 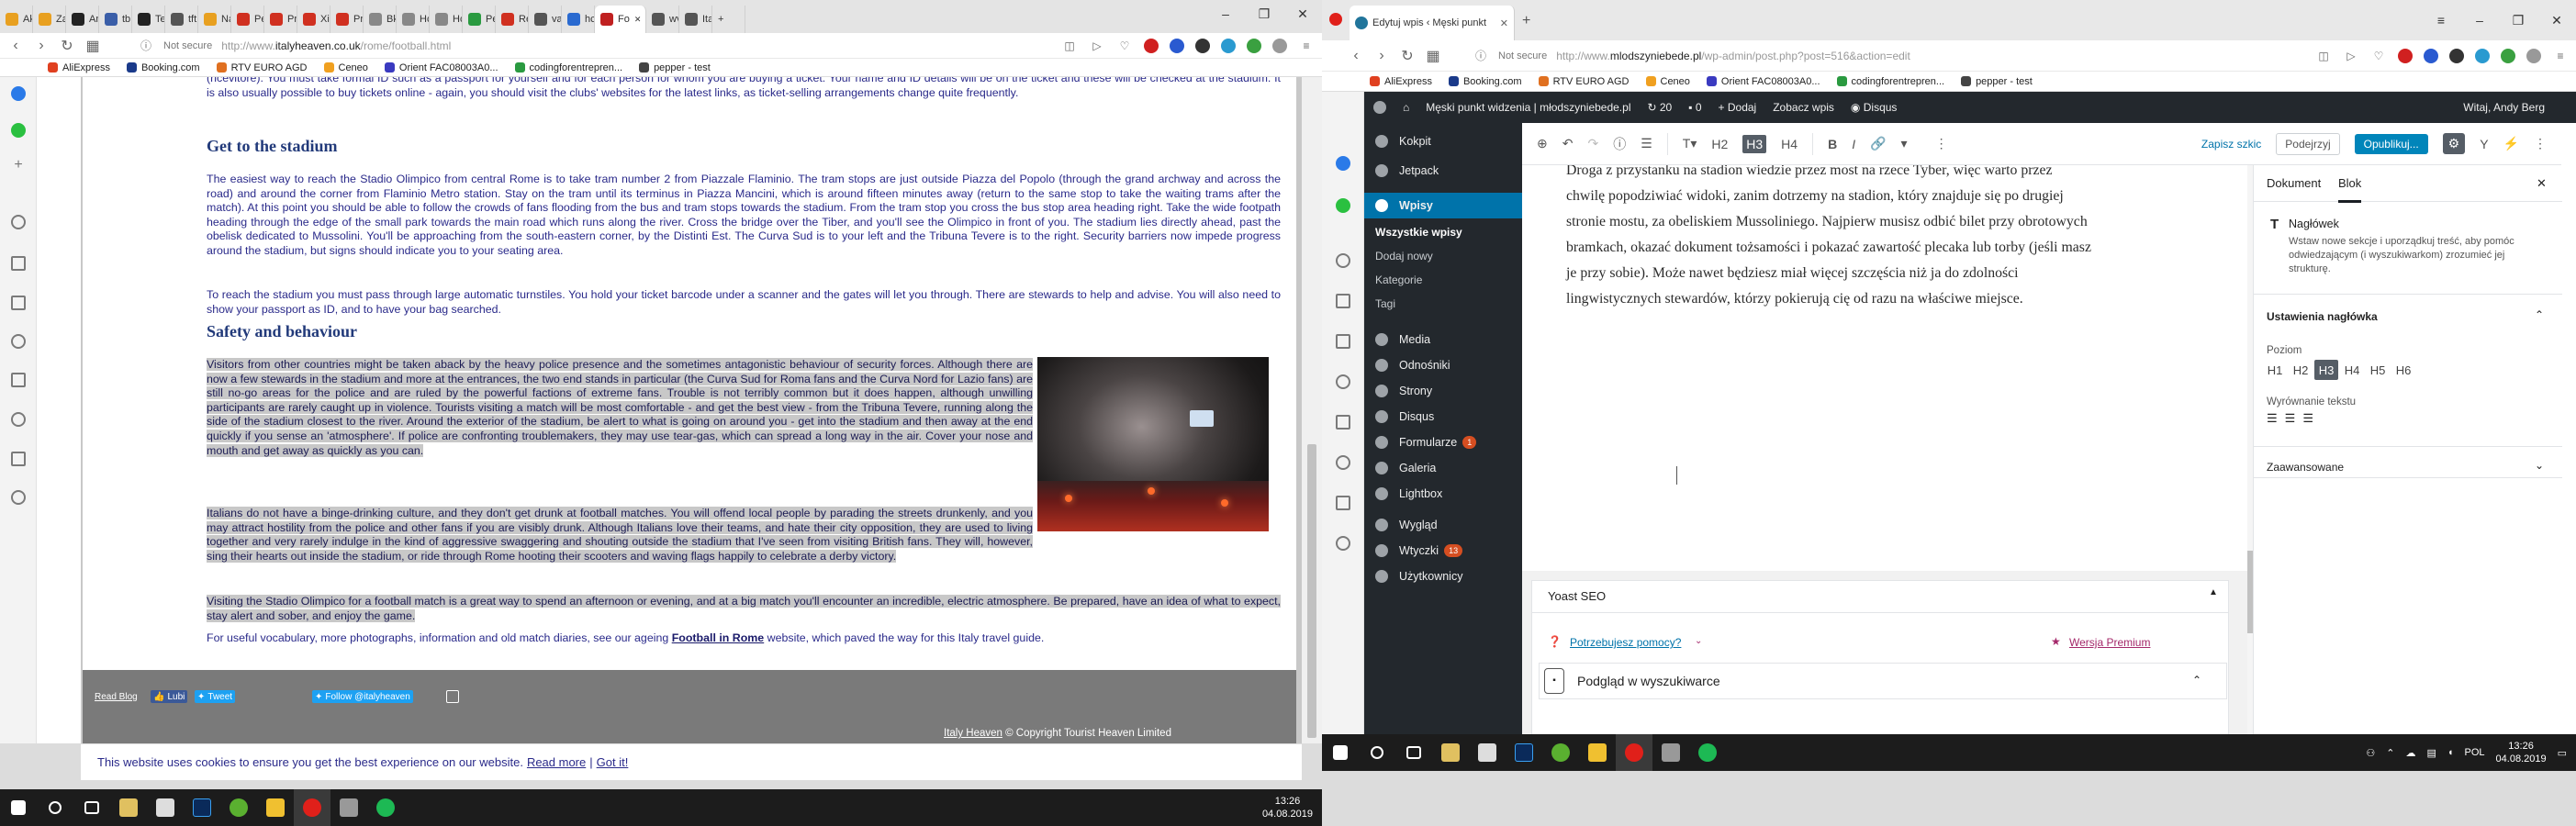 I want to click on network-icon: ▤, so click(x=2431, y=753).